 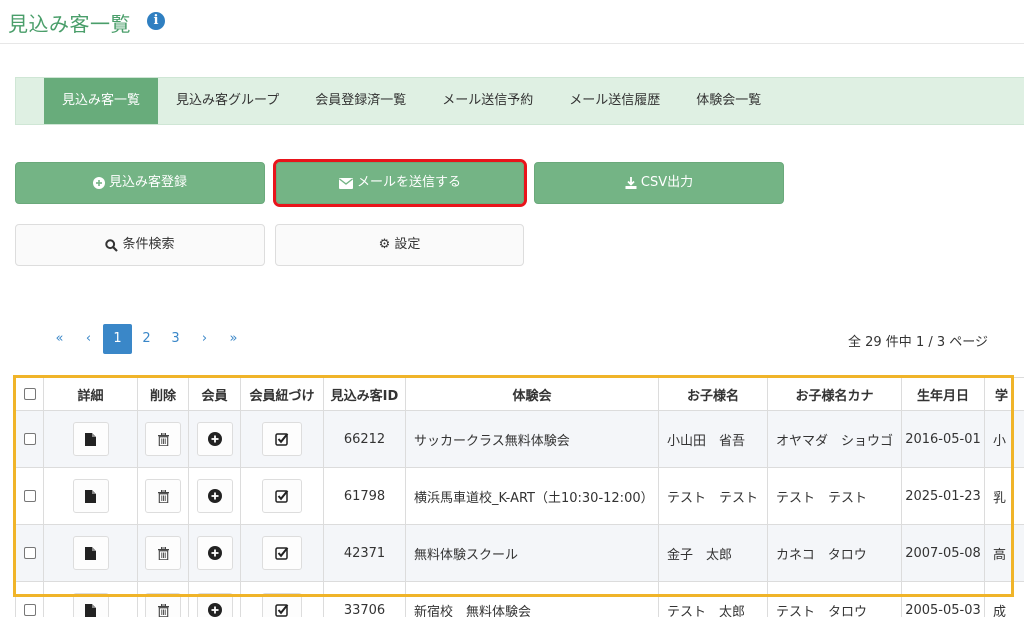 What do you see at coordinates (943, 496) in the screenshot?
I see `birth-date: 2025-01-23` at bounding box center [943, 496].